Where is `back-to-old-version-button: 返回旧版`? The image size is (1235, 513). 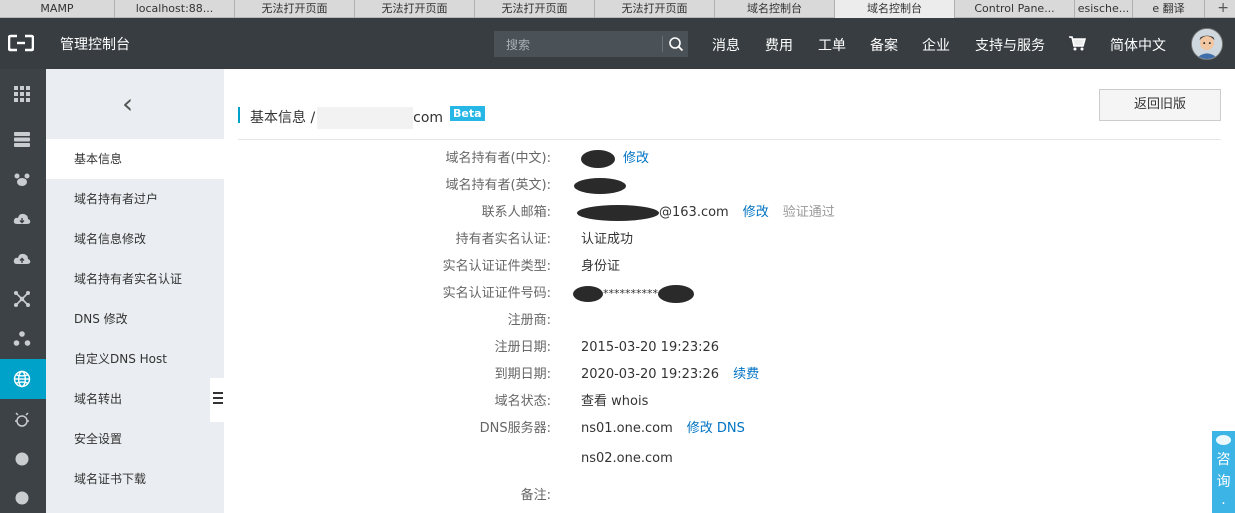
back-to-old-version-button: 返回旧版 is located at coordinates (1160, 105).